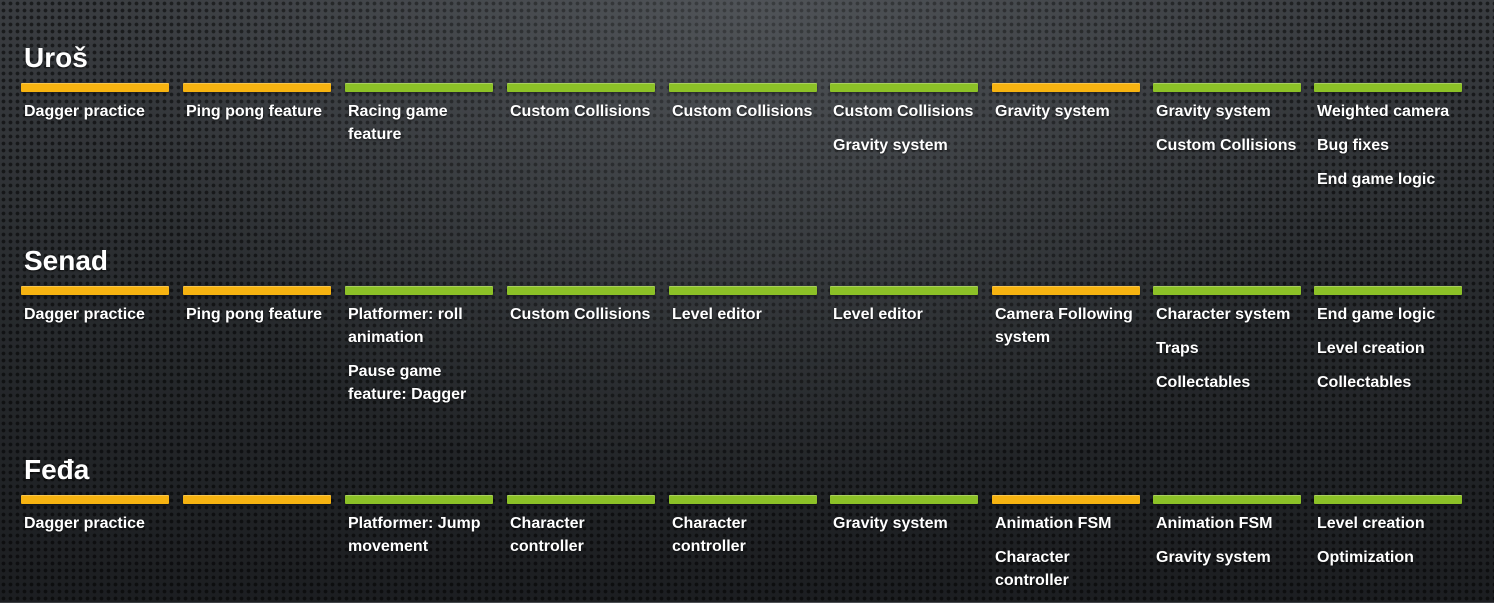  I want to click on task-cell: Animation FSM Character controller, so click(1070, 557).